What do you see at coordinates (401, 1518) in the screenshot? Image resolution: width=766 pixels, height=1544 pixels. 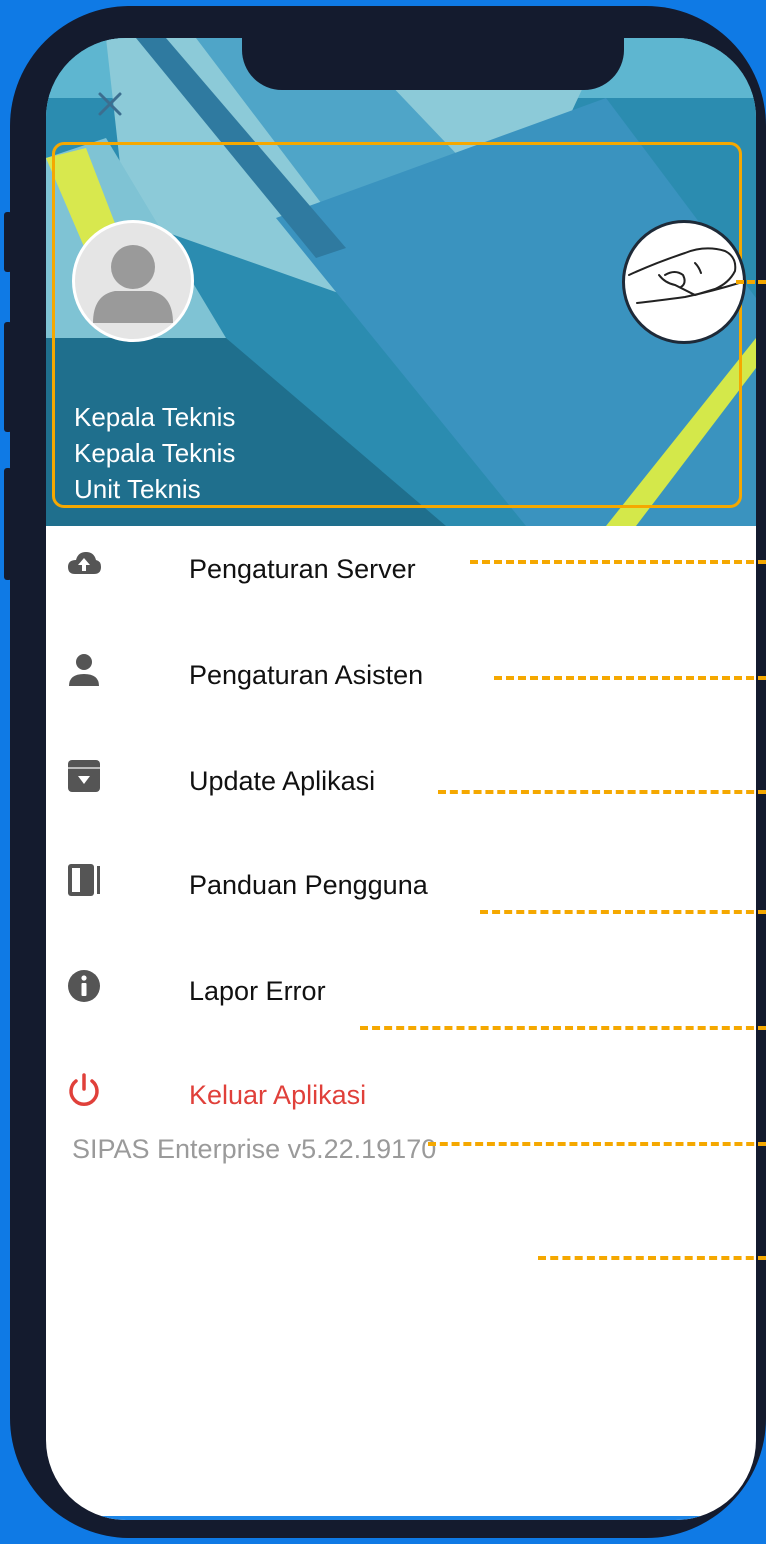 I see `screen-edge` at bounding box center [401, 1518].